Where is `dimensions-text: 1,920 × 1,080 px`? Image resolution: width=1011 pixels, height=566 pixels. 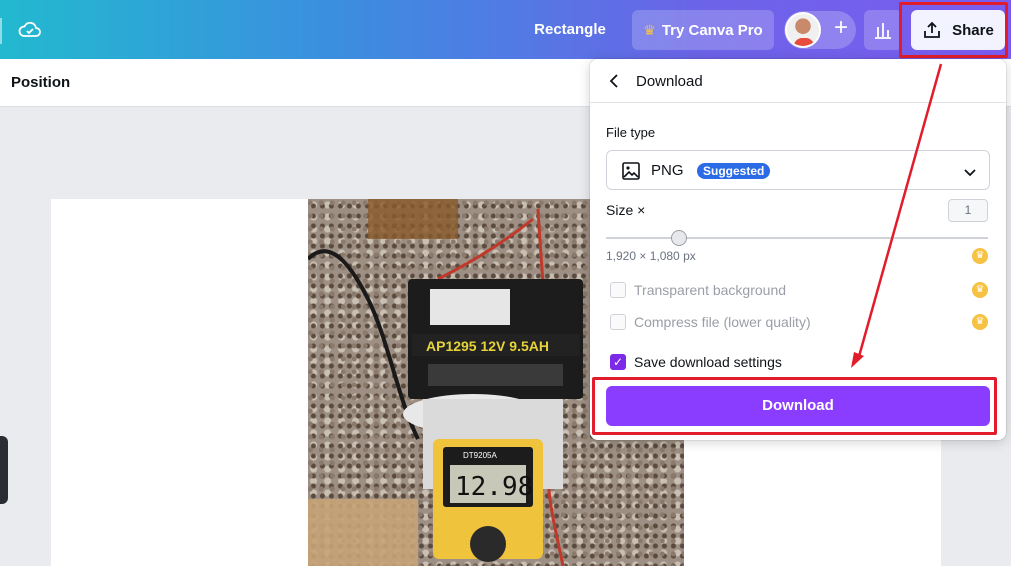
dimensions-text: 1,920 × 1,080 px is located at coordinates (651, 256).